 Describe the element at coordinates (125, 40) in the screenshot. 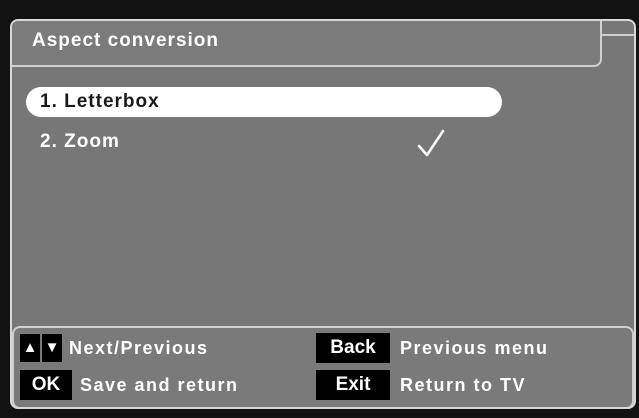

I see `menu-title: Aspect conversion` at that location.